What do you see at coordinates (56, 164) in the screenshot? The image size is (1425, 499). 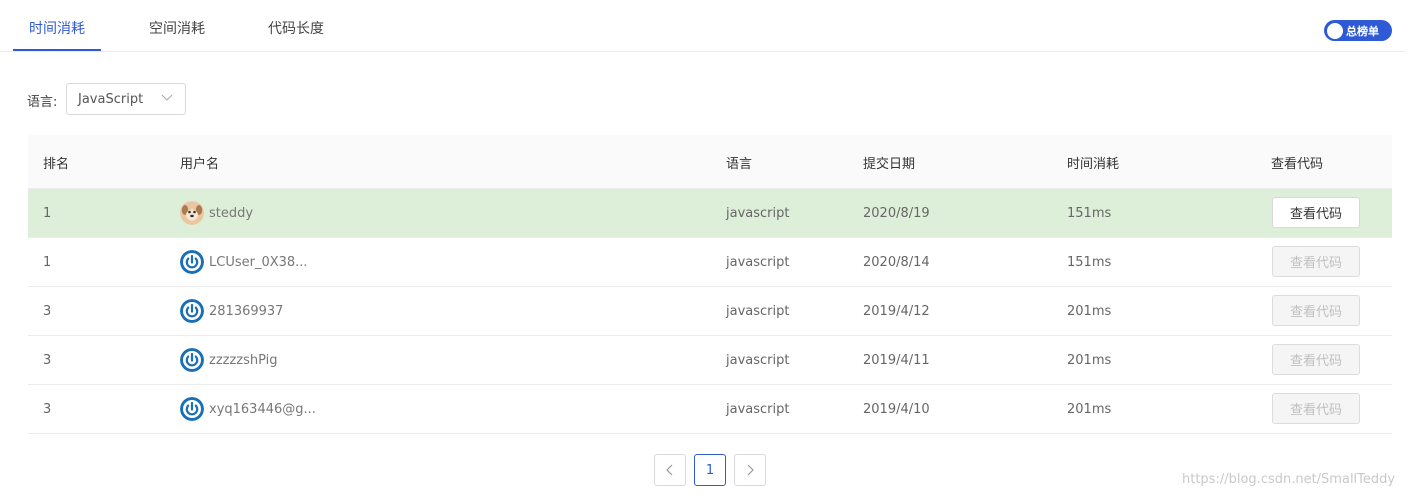 I see `header-rank: 排名` at bounding box center [56, 164].